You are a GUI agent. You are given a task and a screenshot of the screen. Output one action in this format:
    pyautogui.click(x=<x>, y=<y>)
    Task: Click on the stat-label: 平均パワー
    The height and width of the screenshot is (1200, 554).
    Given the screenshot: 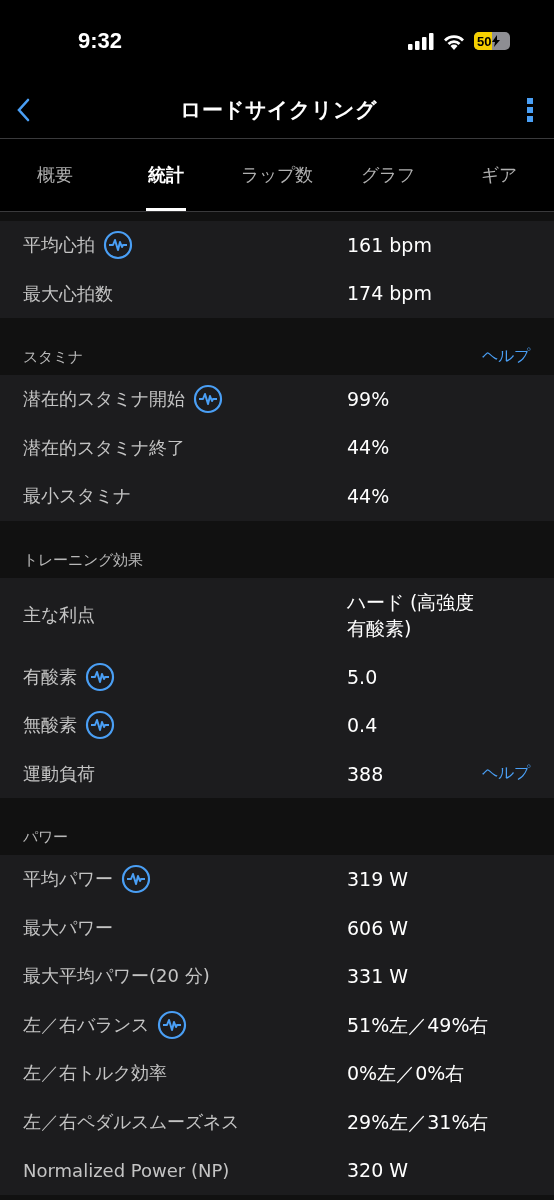 What is the action you would take?
    pyautogui.click(x=68, y=879)
    